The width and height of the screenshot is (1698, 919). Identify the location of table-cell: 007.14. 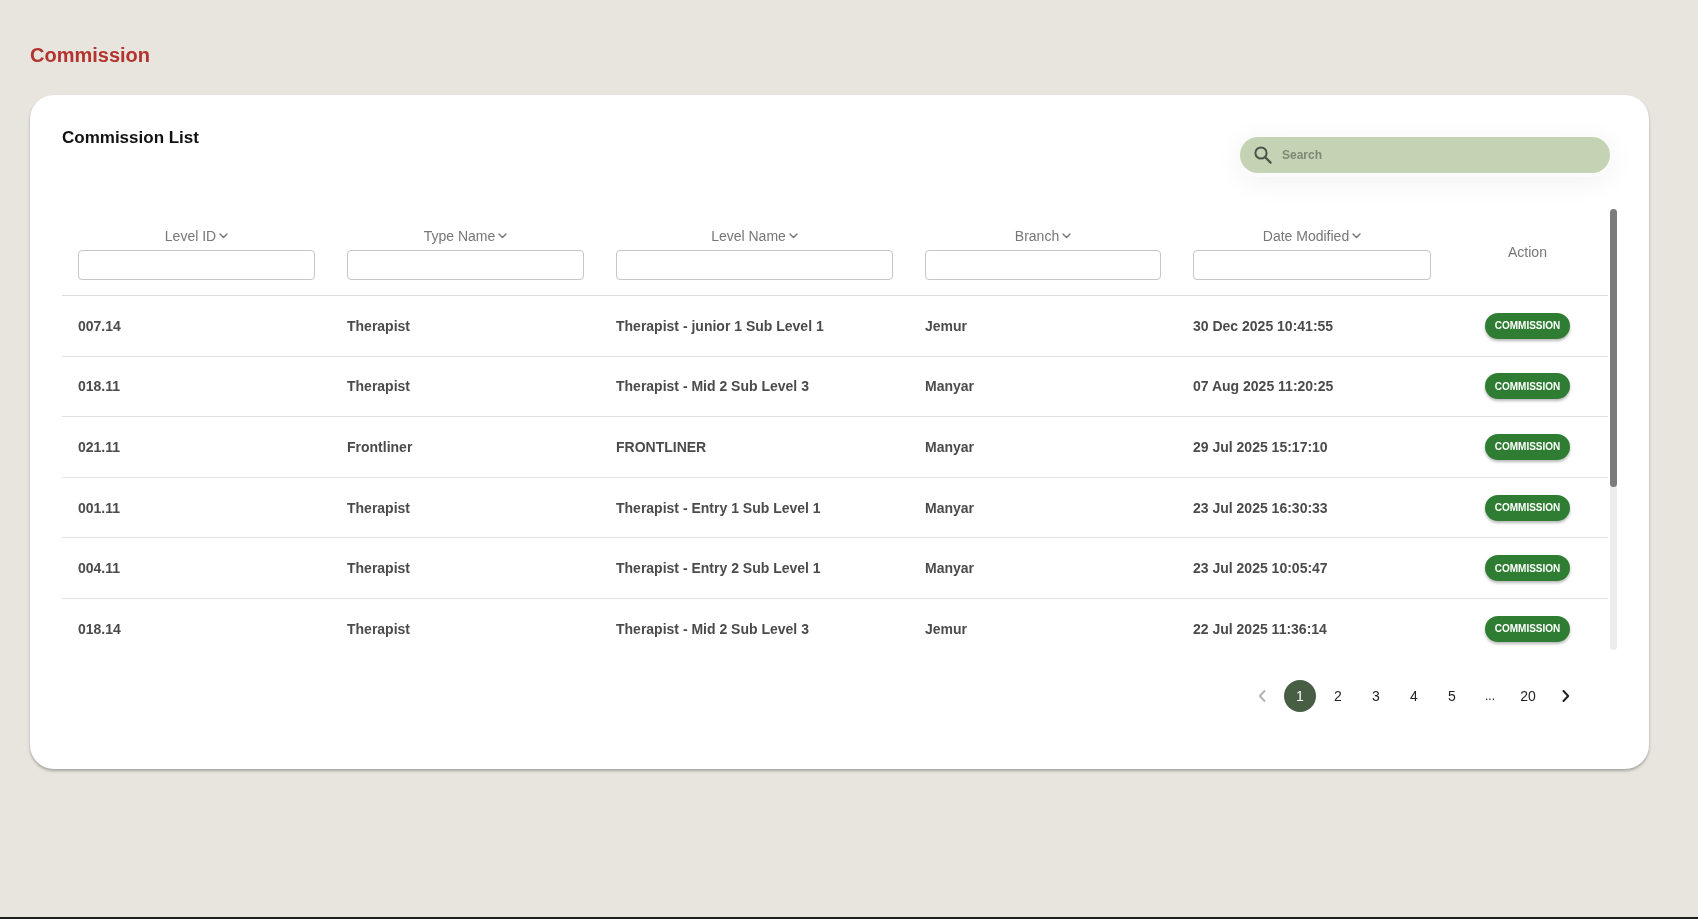
(99, 325).